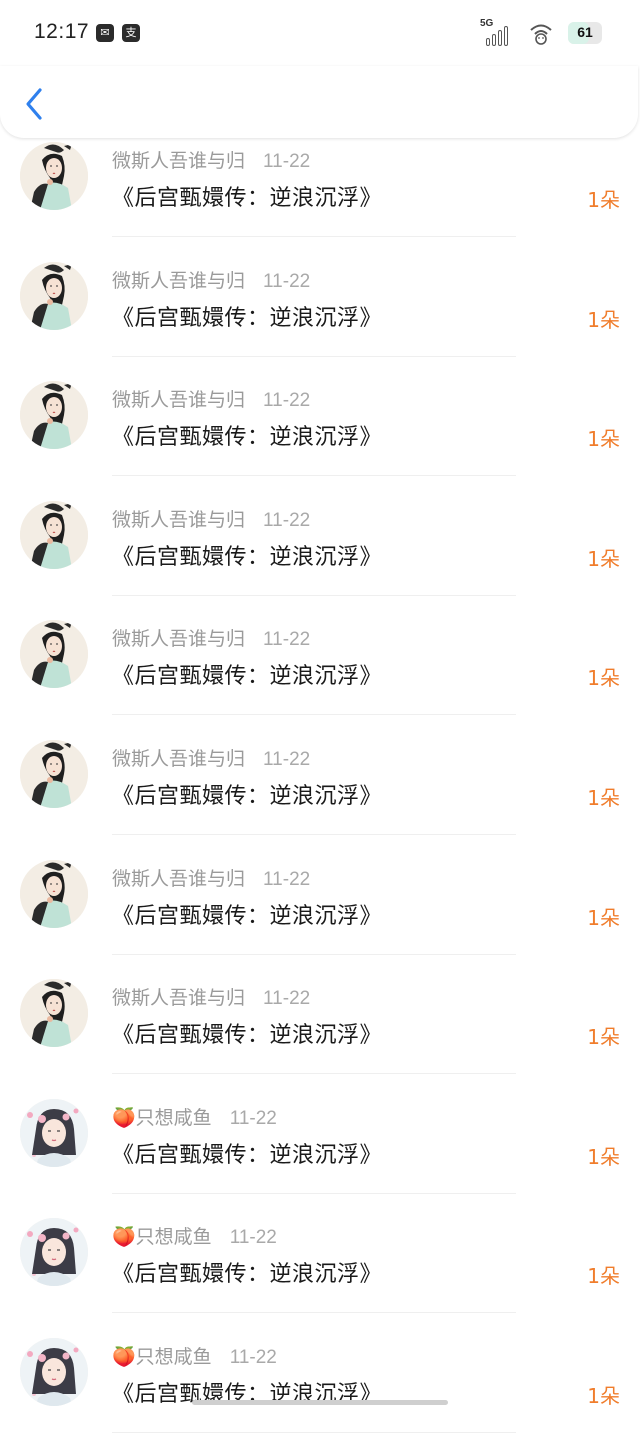  What do you see at coordinates (320, 33) in the screenshot?
I see `status-bar: 12:17 ✉ 支 5G 61` at bounding box center [320, 33].